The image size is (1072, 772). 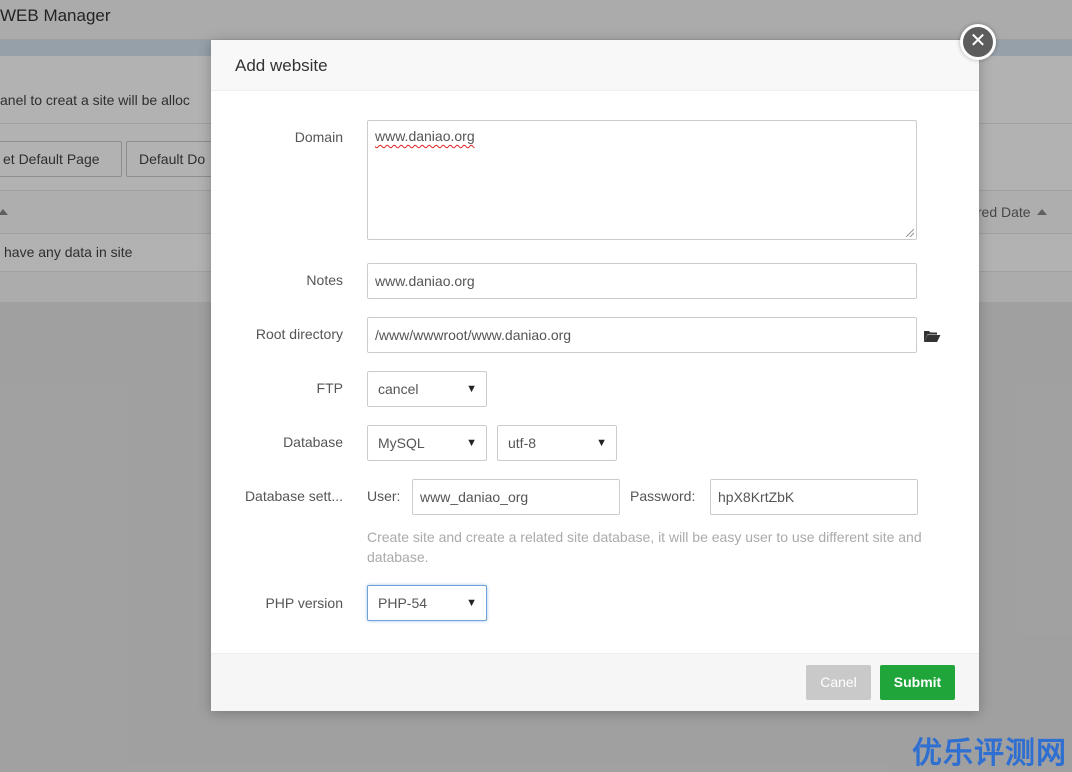 What do you see at coordinates (522, 443) in the screenshot?
I see `database-charset-selected: utf-8` at bounding box center [522, 443].